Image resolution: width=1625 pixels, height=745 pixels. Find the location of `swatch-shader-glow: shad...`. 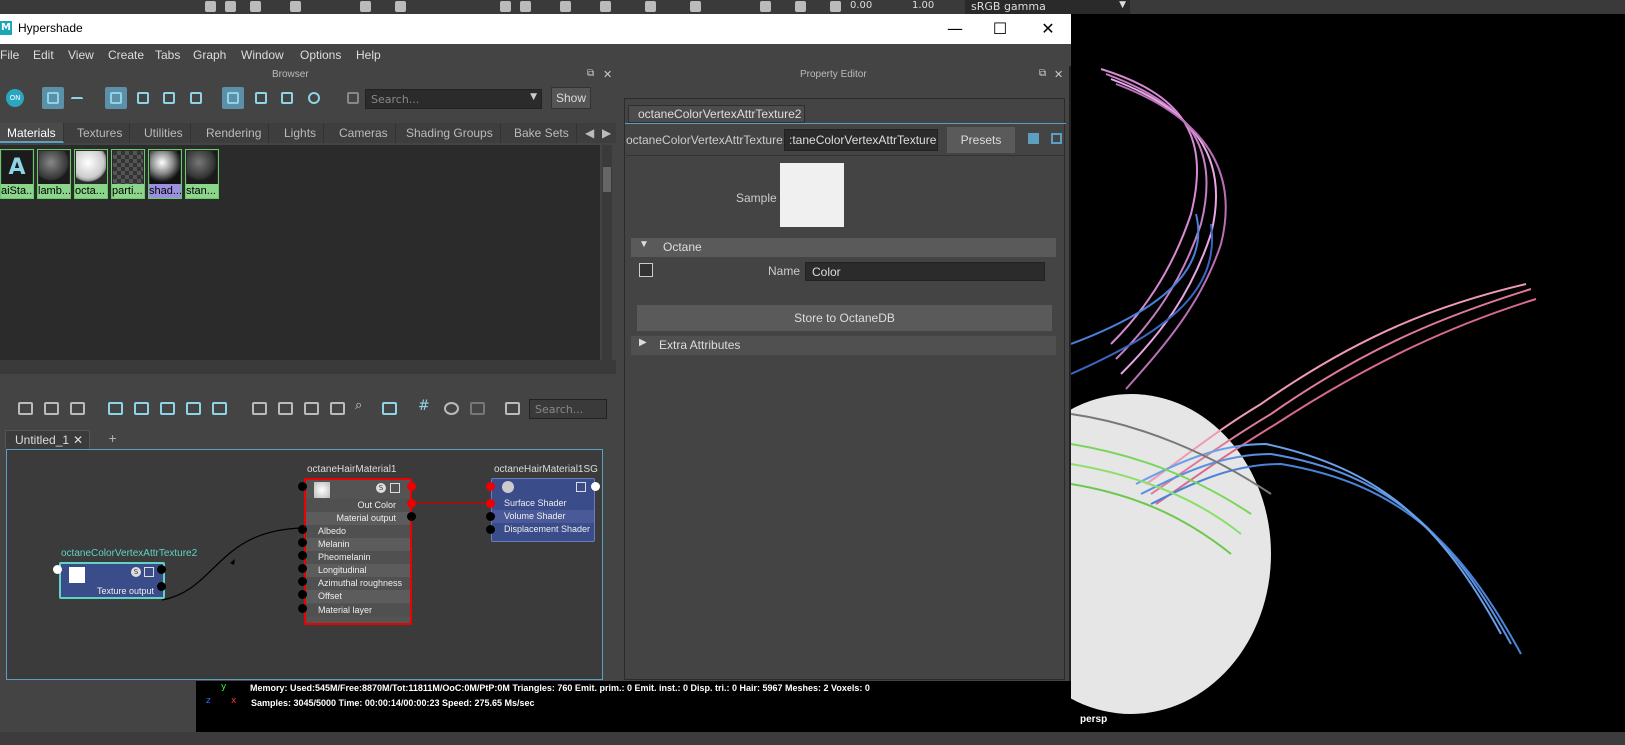

swatch-shader-glow: shad... is located at coordinates (165, 174).